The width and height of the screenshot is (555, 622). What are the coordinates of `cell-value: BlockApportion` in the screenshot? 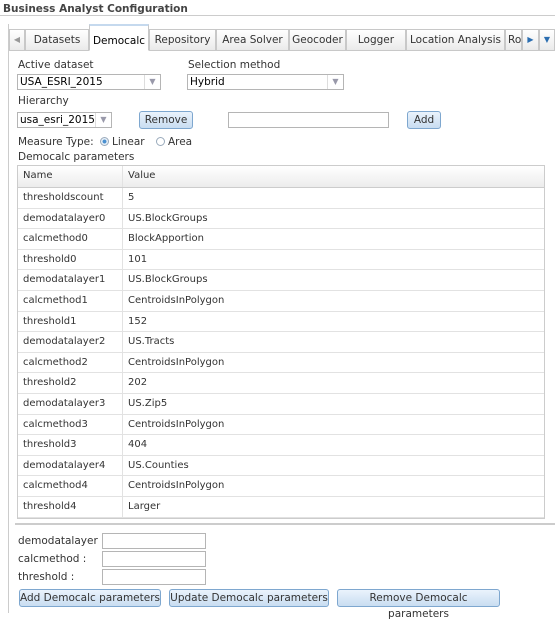 It's located at (166, 239).